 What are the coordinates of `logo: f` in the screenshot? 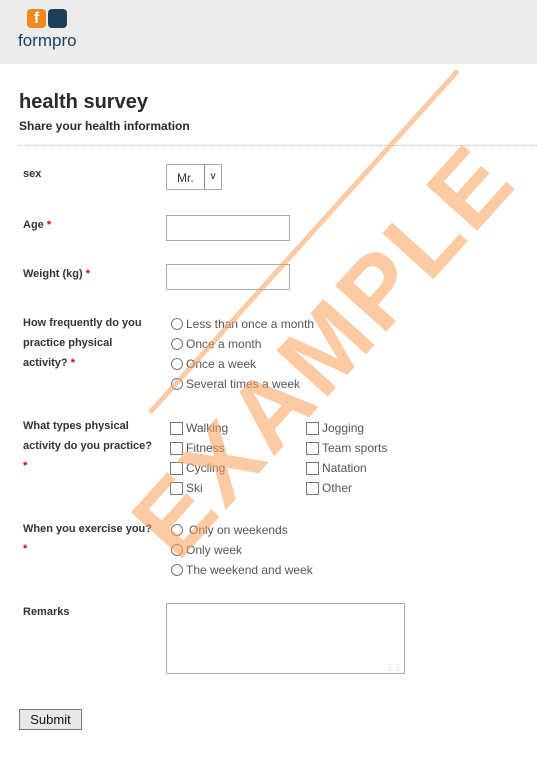 It's located at (47, 18).